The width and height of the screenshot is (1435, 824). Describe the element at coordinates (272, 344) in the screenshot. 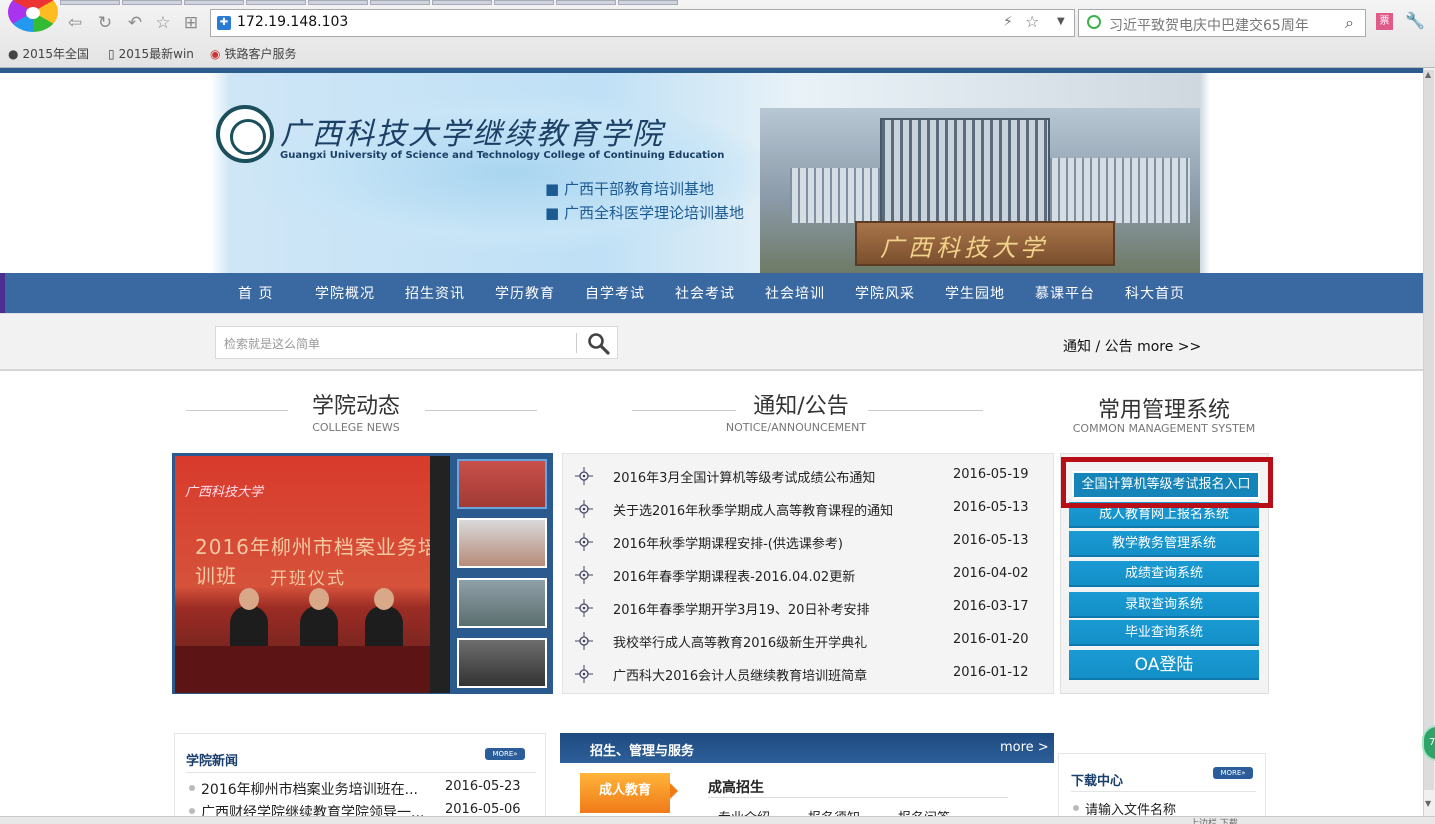

I see `search-placeholder: 检索就是这么简单` at that location.